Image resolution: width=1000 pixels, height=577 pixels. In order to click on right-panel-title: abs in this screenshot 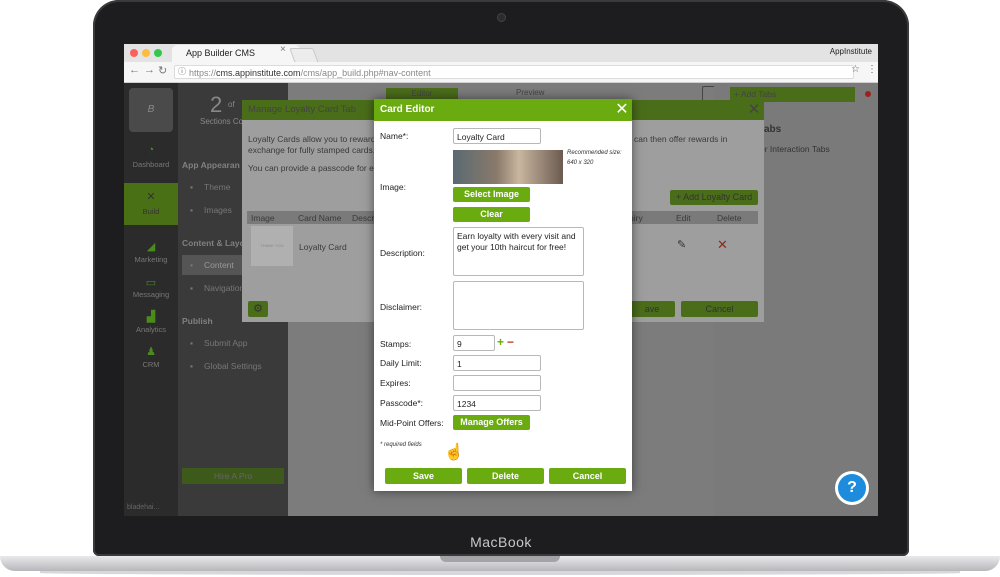, I will do `click(773, 129)`.